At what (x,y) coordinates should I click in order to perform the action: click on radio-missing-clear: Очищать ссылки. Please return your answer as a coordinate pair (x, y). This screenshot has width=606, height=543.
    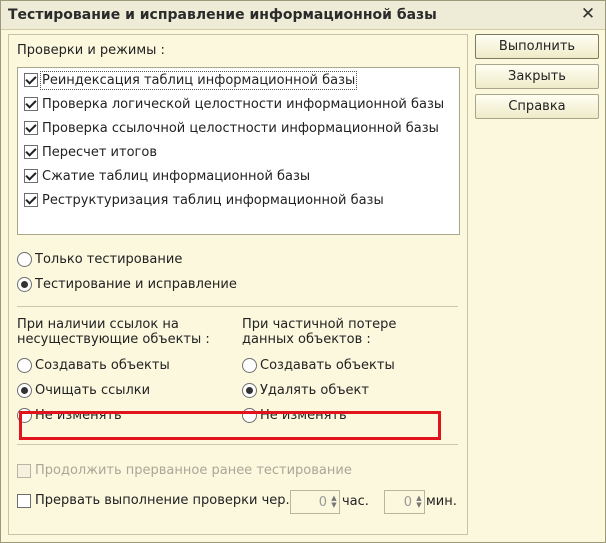
    Looking at the image, I should click on (83, 390).